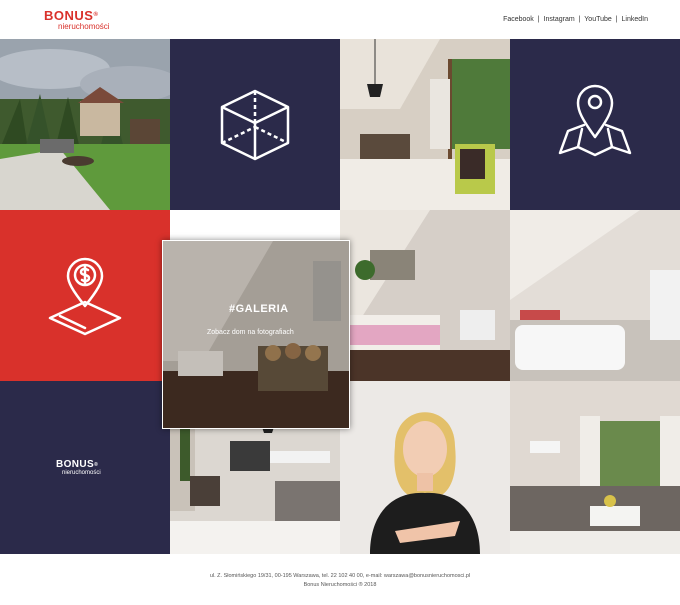 This screenshot has width=680, height=605. What do you see at coordinates (259, 309) in the screenshot?
I see `gallery-title: #GALERIA` at bounding box center [259, 309].